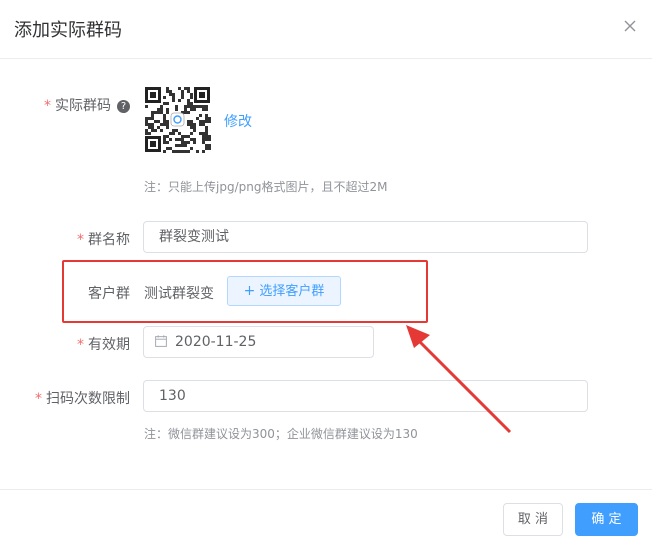 The image size is (652, 538). I want to click on close-icon, so click(630, 26).